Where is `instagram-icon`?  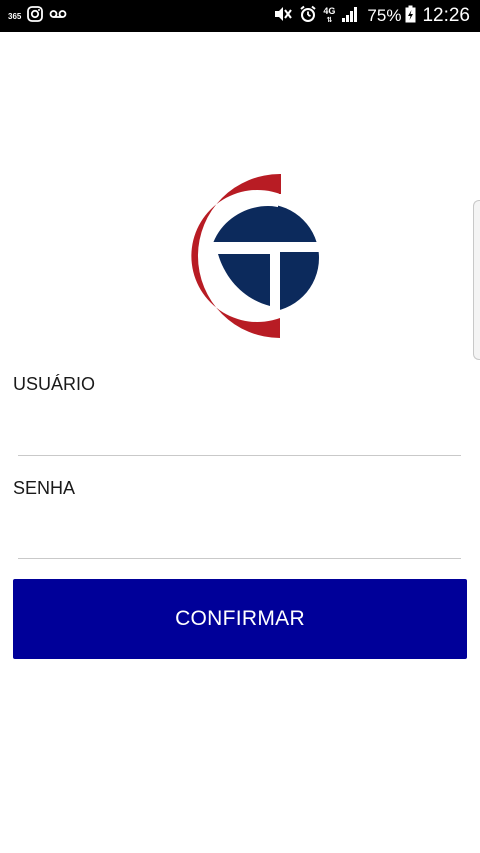
instagram-icon is located at coordinates (35, 16).